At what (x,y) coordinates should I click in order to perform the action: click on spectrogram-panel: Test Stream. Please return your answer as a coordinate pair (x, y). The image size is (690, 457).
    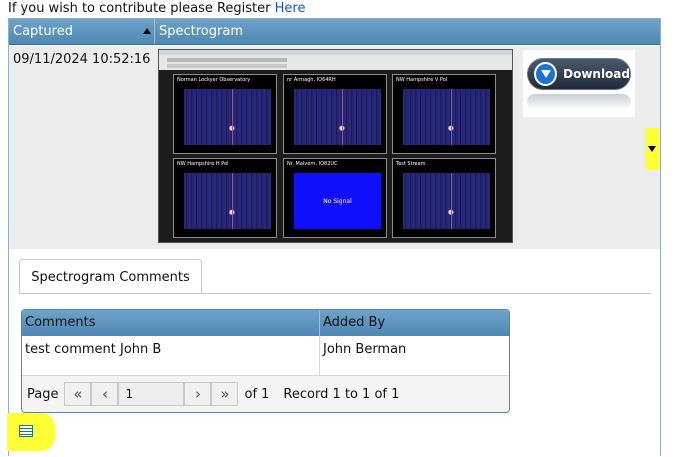
    Looking at the image, I should click on (444, 198).